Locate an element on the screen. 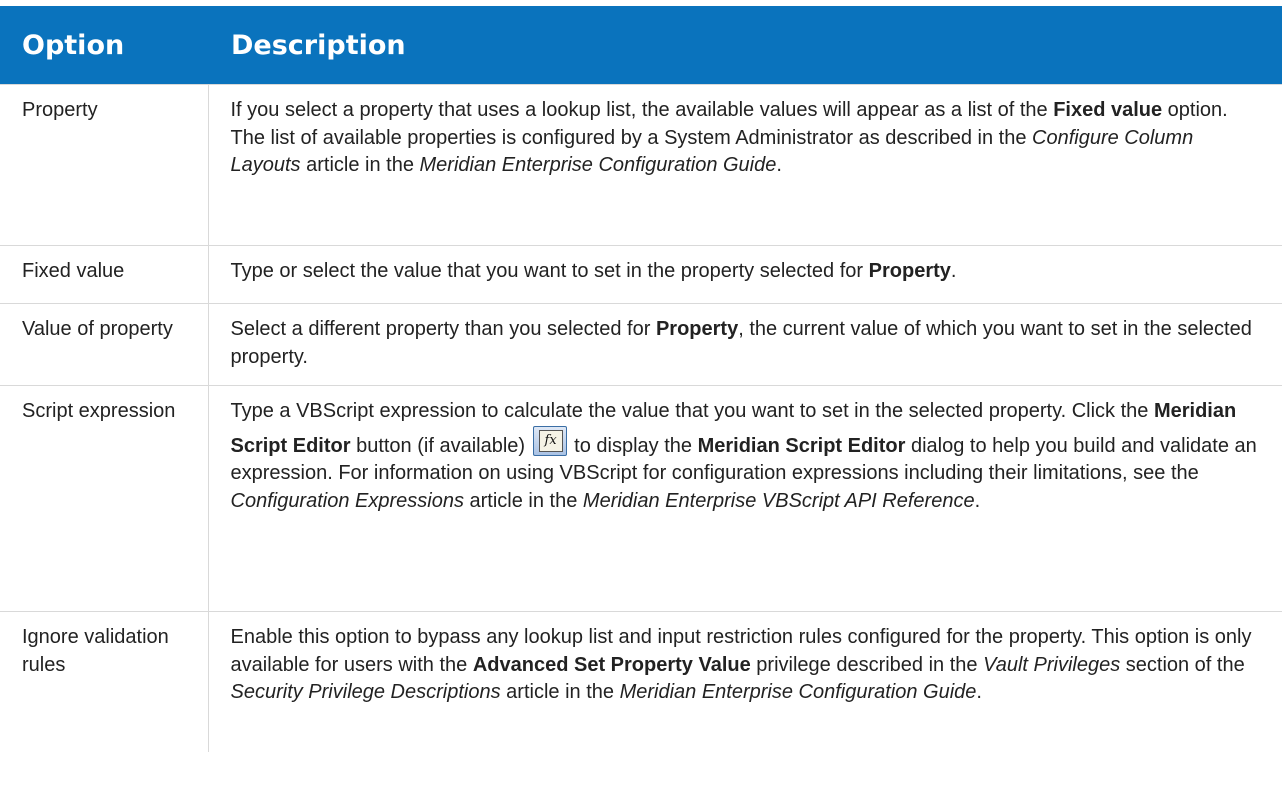  desc-bold: Meridian Script Editor is located at coordinates (801, 445).